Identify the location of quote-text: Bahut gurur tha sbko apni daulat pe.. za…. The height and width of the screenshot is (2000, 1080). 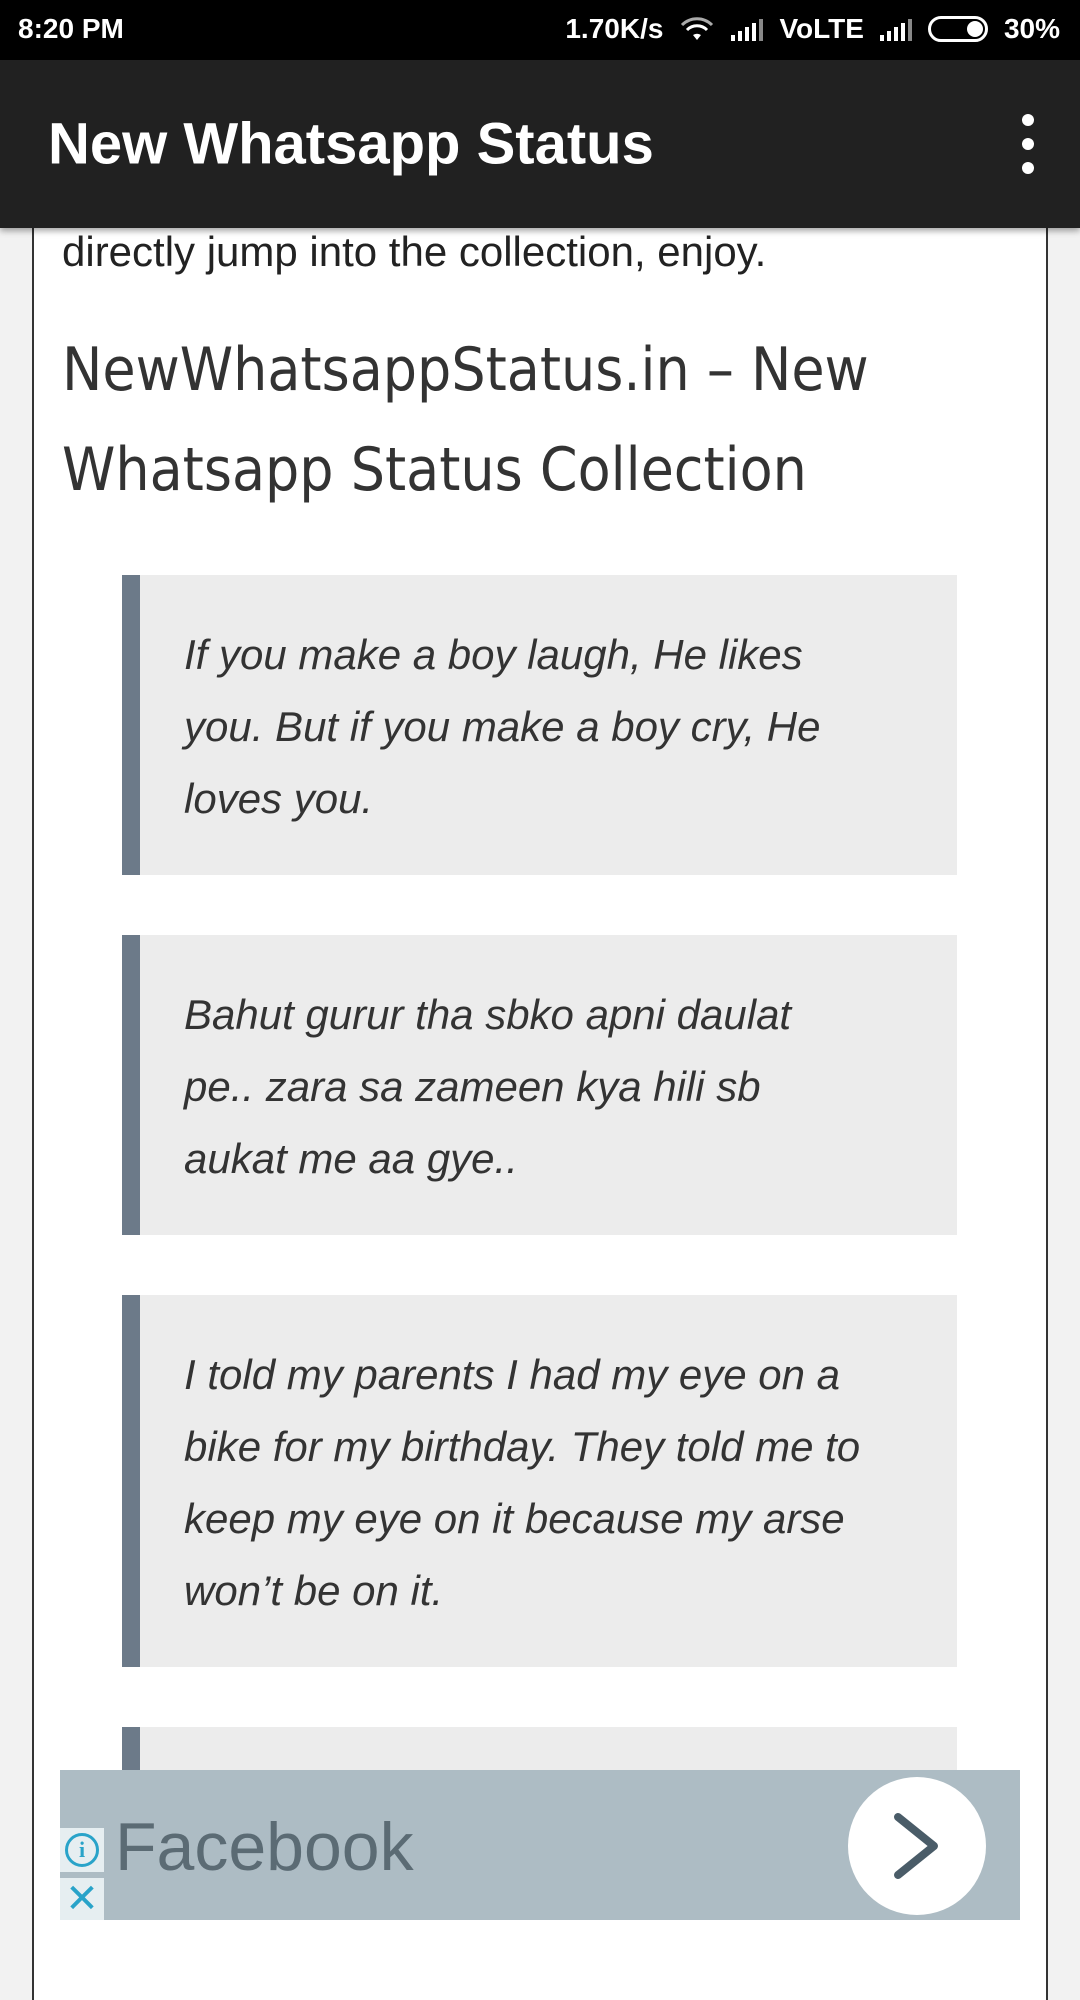
(555, 1087).